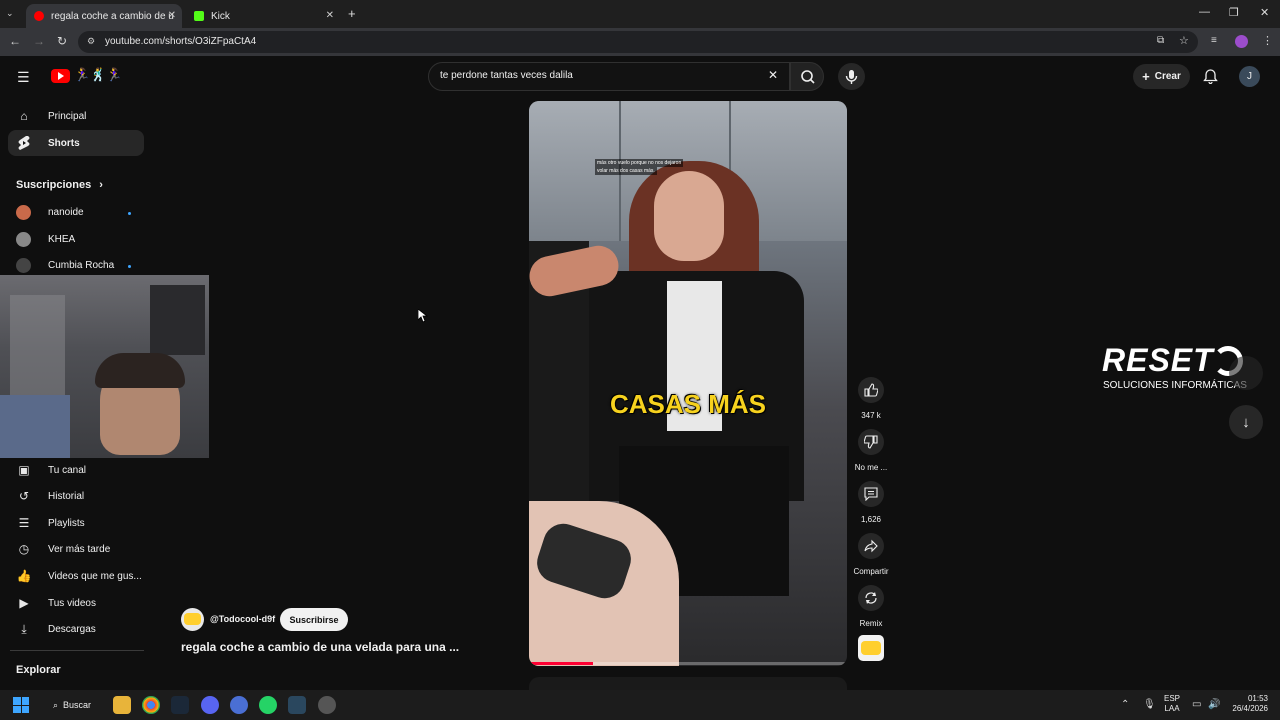  Describe the element at coordinates (35, 426) in the screenshot. I see `streamer-shirt` at that location.